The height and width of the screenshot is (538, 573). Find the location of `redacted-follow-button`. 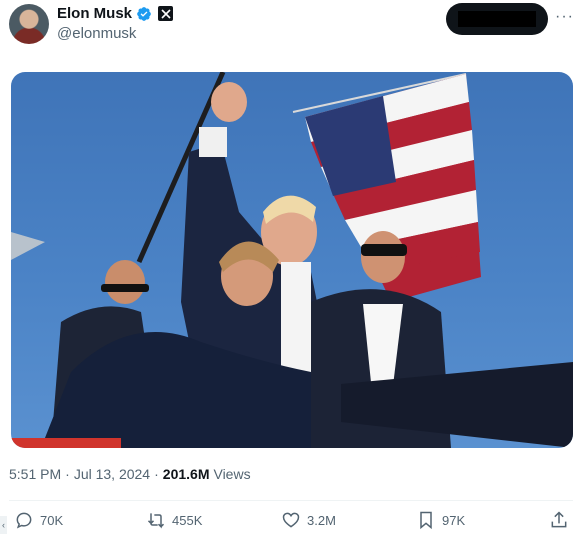

redacted-follow-button is located at coordinates (497, 19).